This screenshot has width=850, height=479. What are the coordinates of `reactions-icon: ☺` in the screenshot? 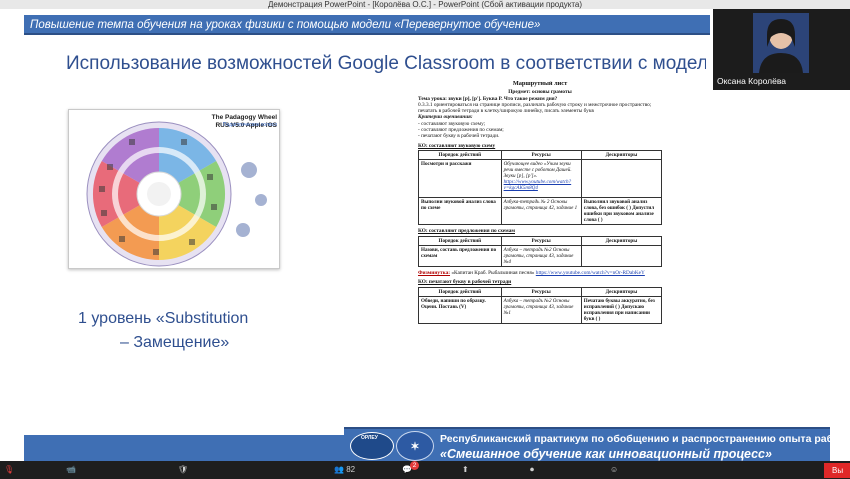 It's located at (614, 470).